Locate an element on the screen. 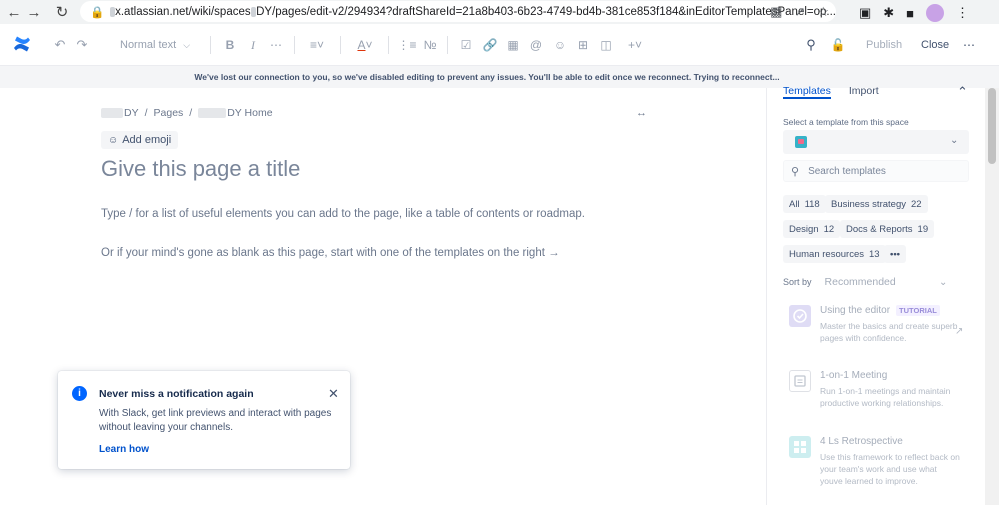 The height and width of the screenshot is (505, 999). category-chip-design: Design 12 is located at coordinates (812, 229).